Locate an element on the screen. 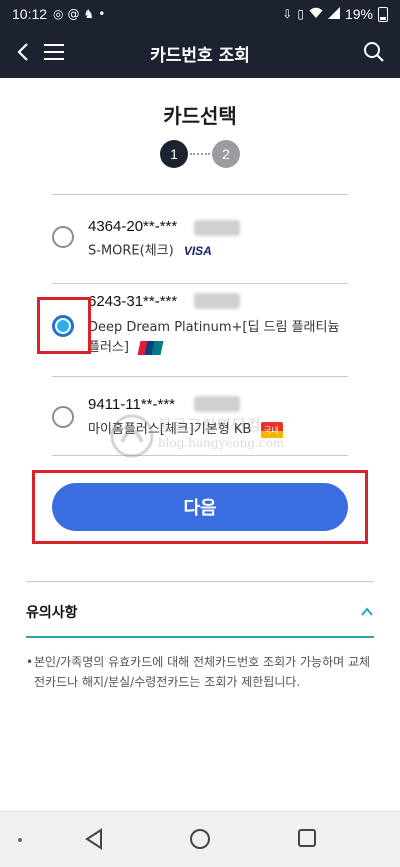 This screenshot has height=867, width=400. step-indicator: 1 2 is located at coordinates (200, 154).